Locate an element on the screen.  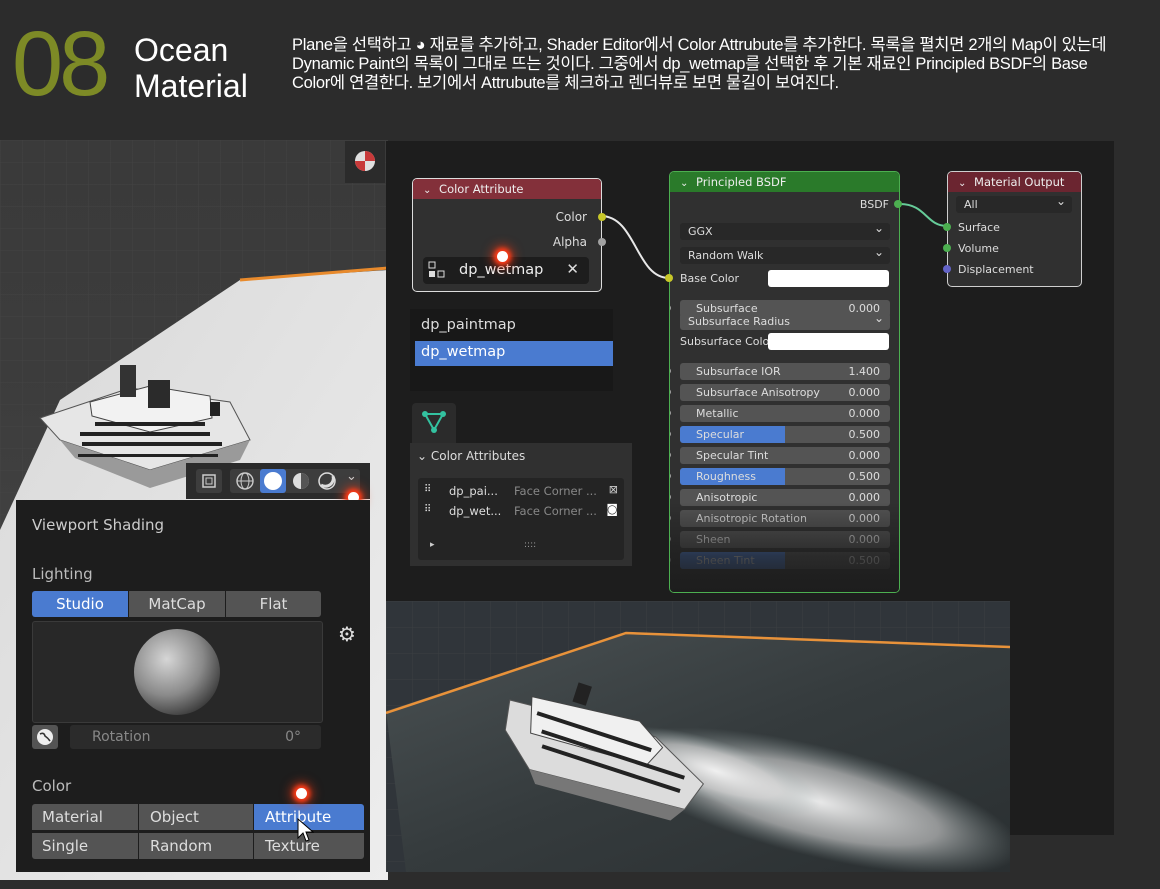
output-bsdf-socket is located at coordinates (898, 204).